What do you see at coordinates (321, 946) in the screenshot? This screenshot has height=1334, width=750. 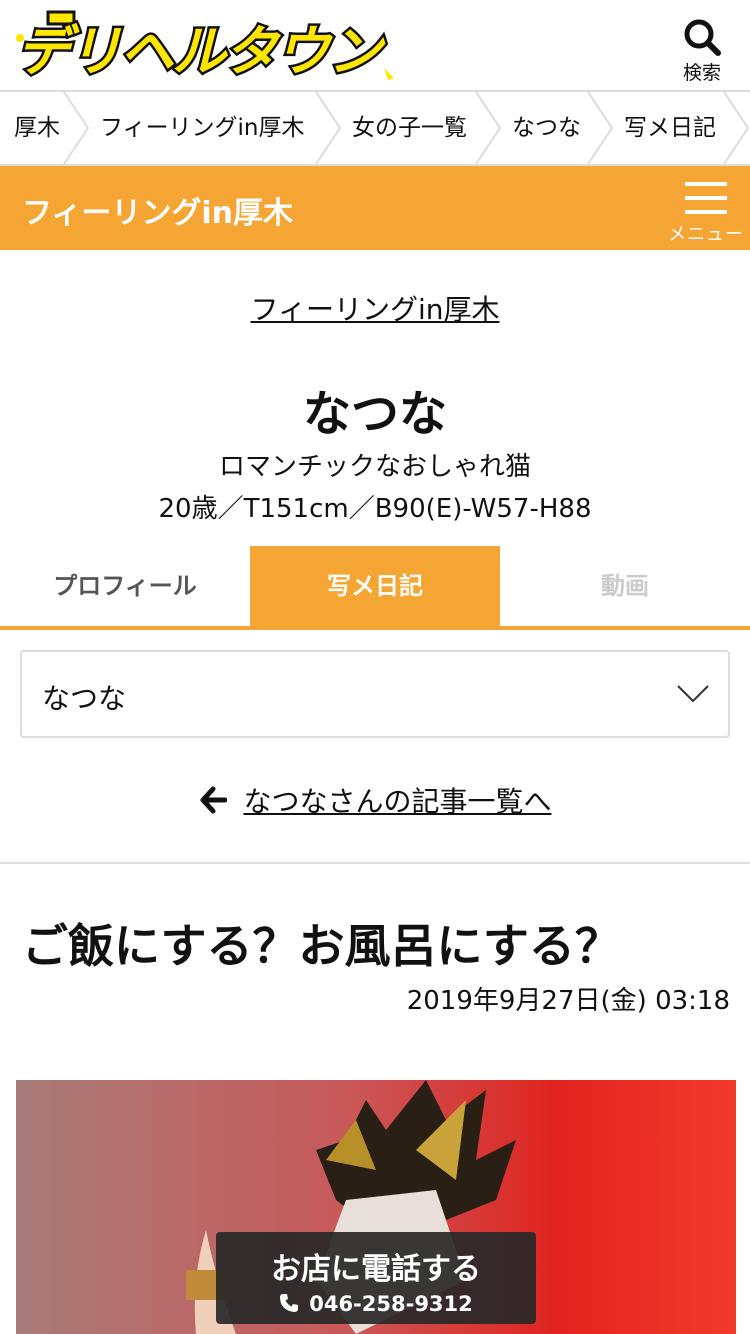 I see `article-title: ご飯にする？お風呂にする？` at bounding box center [321, 946].